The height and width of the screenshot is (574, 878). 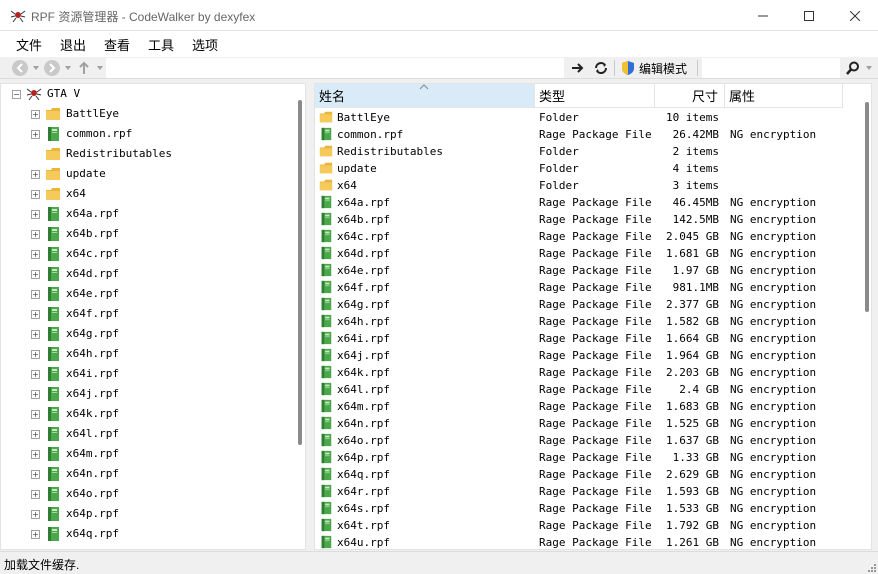 What do you see at coordinates (809, 15) in the screenshot?
I see `maximize-button` at bounding box center [809, 15].